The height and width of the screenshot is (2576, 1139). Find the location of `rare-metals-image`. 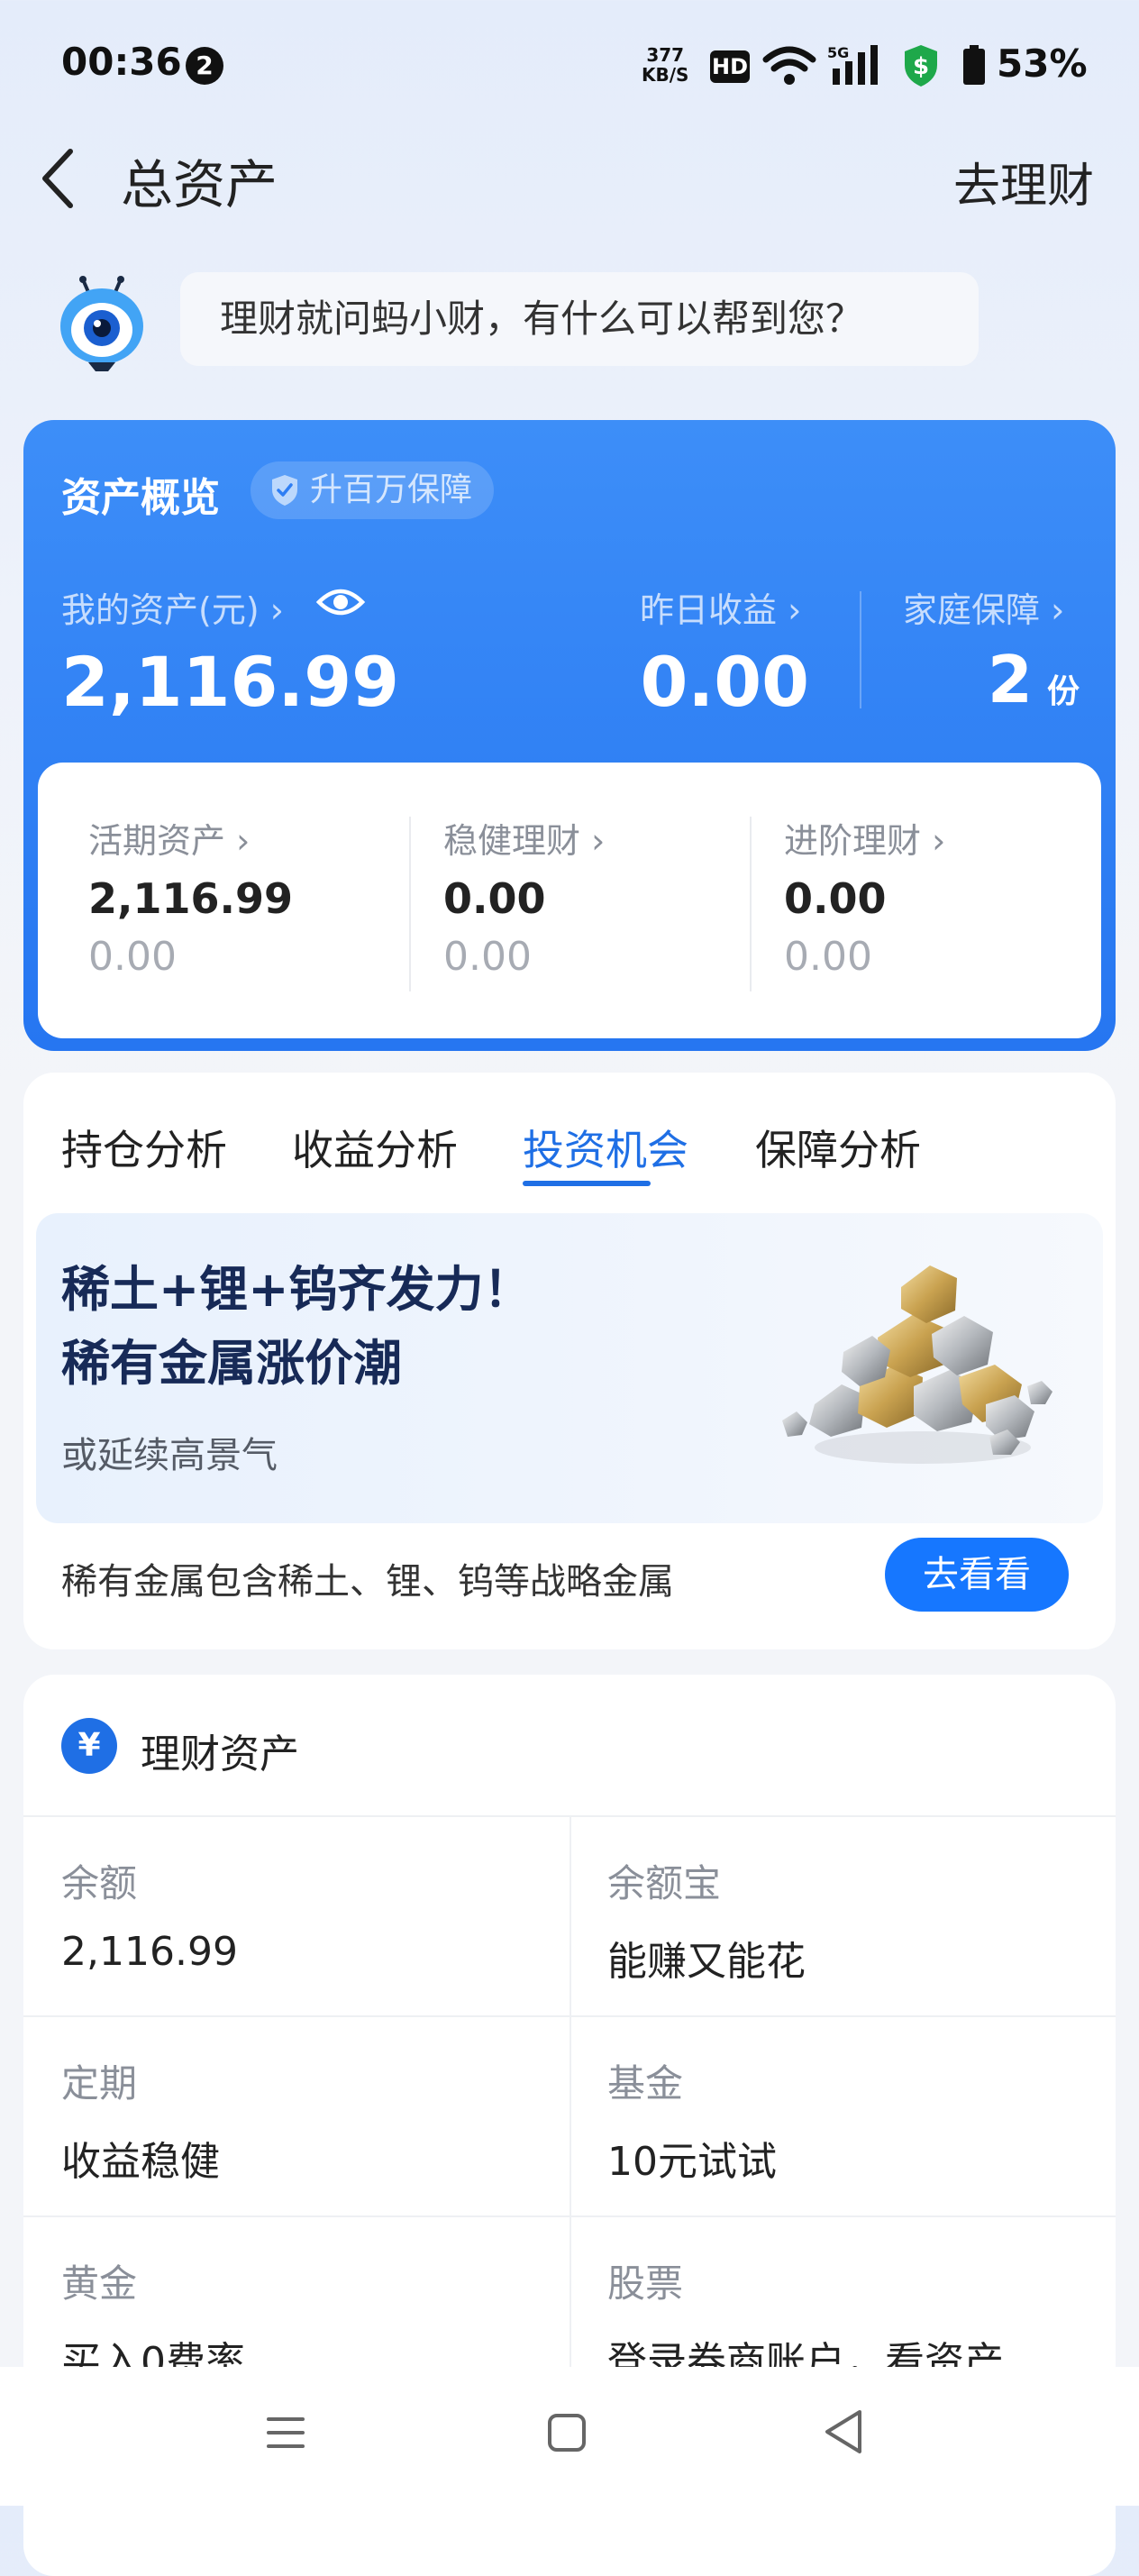

rare-metals-image is located at coordinates (917, 1364).